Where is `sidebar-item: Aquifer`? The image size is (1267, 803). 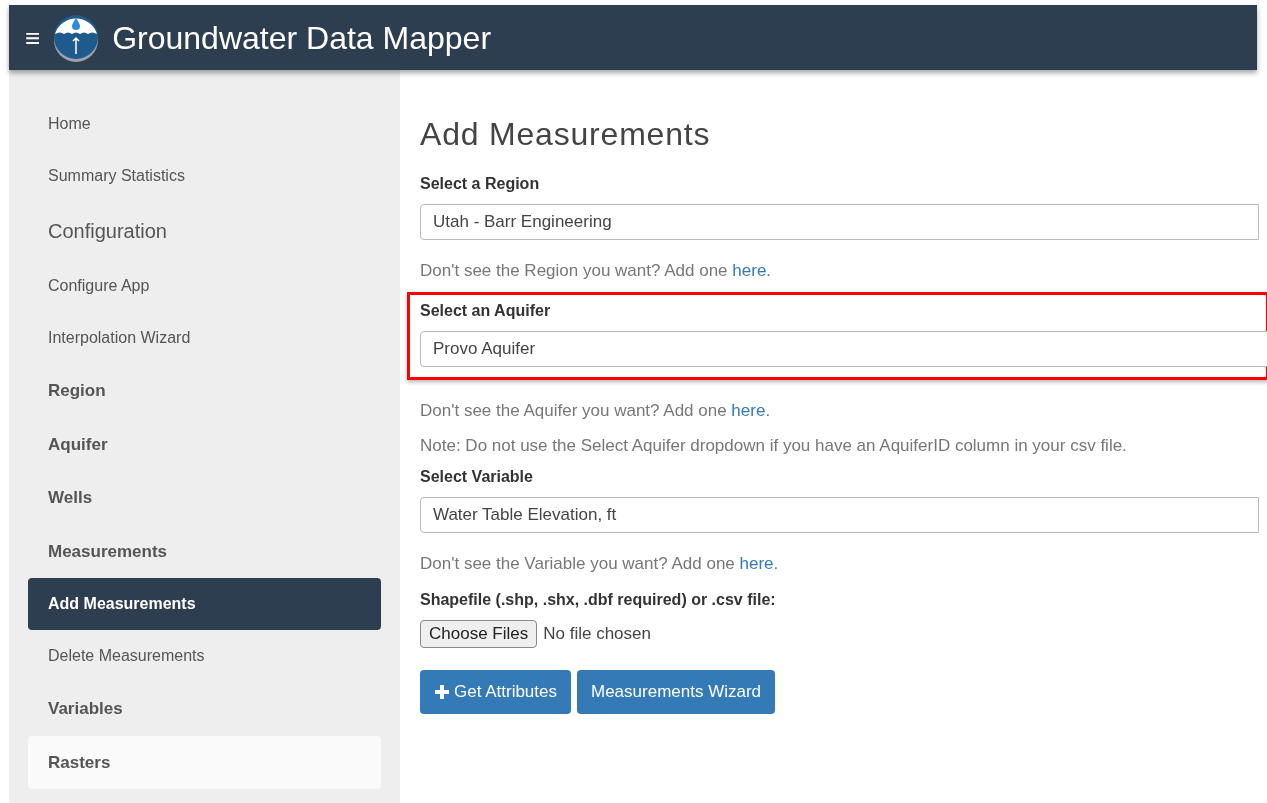 sidebar-item: Aquifer is located at coordinates (204, 444).